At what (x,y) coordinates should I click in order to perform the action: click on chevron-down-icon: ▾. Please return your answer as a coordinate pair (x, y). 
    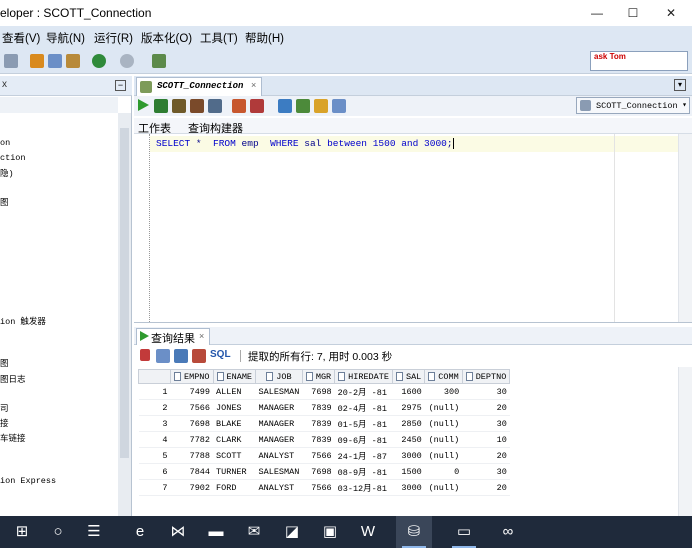
    Looking at the image, I should click on (680, 85).